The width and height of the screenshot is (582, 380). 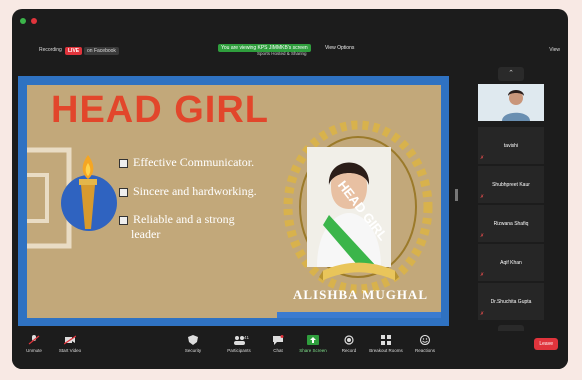 What do you see at coordinates (239, 350) in the screenshot?
I see `participants-label: Participants` at bounding box center [239, 350].